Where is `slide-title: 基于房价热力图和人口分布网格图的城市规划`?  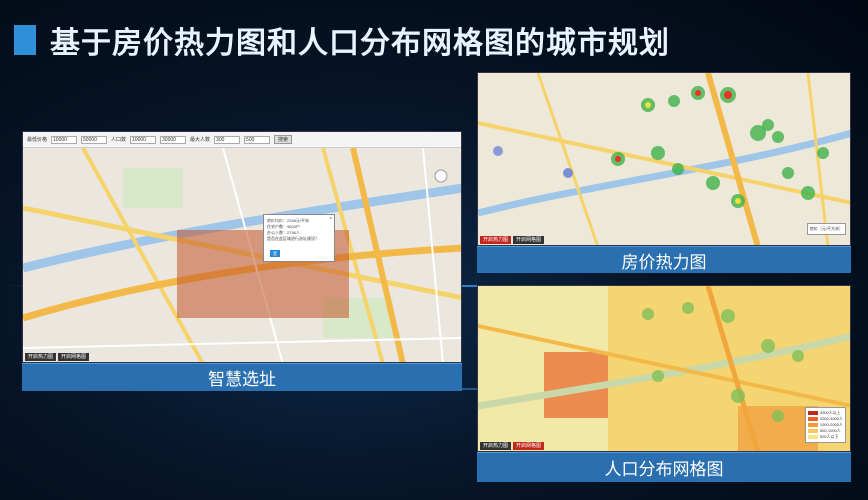 slide-title: 基于房价热力图和人口分布网格图的城市规划 is located at coordinates (360, 43).